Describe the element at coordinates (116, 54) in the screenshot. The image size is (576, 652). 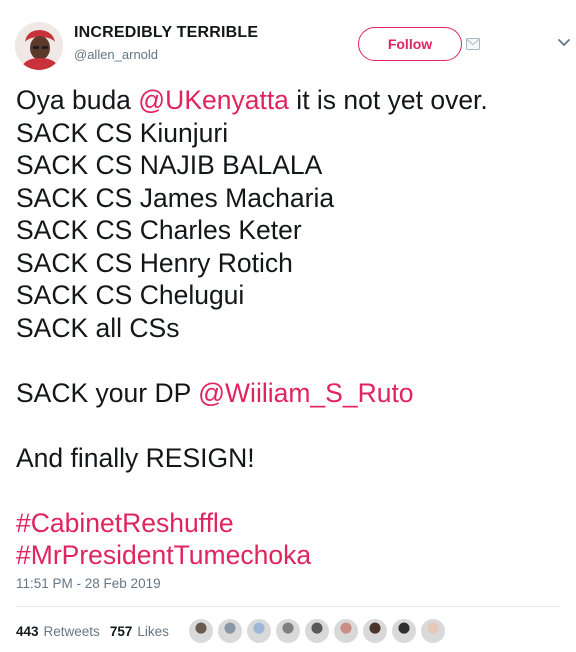
I see `author-handle: @allen_arnold` at that location.